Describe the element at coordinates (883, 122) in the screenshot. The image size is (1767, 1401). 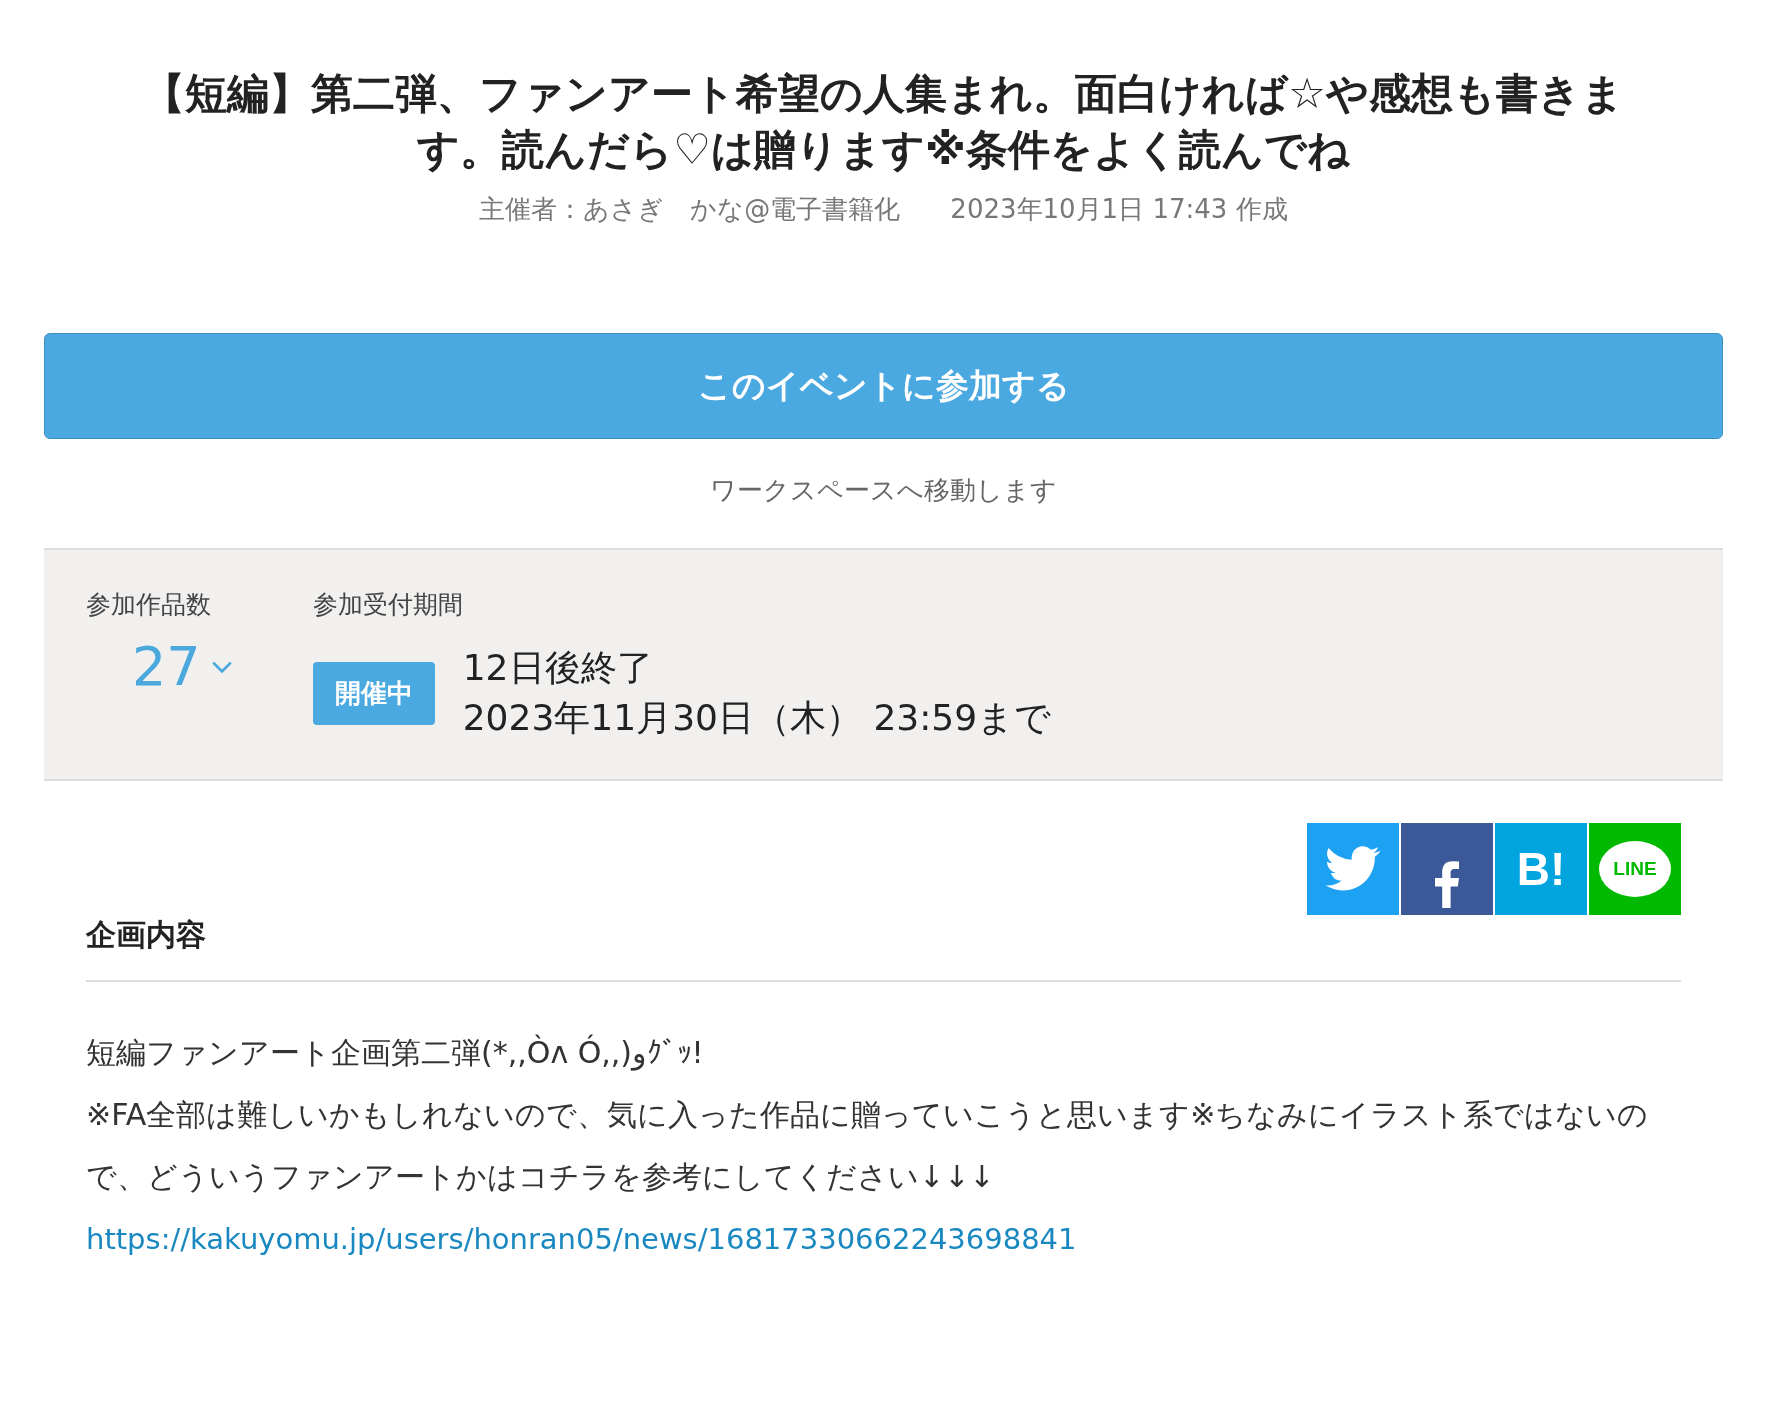
I see `event-title: 【短編】第二弾、ファンアート希望の人集まれ。面白ければ☆や感想も書きます。読んだら♡は贈ります※条件をよく読んでね` at that location.